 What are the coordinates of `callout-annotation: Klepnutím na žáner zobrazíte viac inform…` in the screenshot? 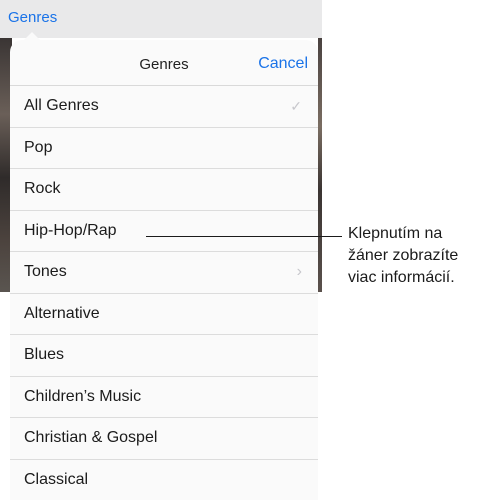 It's located at (421, 256).